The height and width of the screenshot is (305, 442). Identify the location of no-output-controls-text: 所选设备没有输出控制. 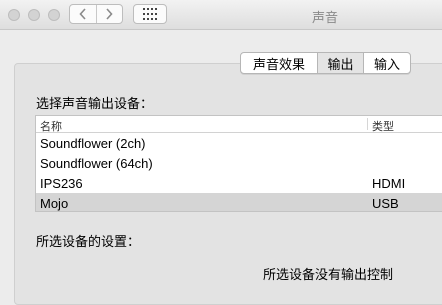
(328, 274).